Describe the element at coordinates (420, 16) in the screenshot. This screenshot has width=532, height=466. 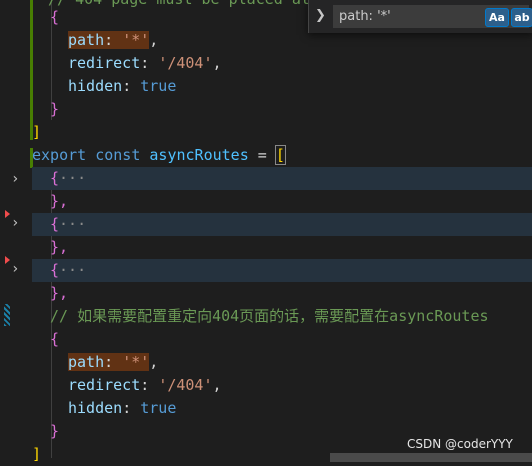
I see `find-widget: ❯ path: '*' Aa ab` at that location.